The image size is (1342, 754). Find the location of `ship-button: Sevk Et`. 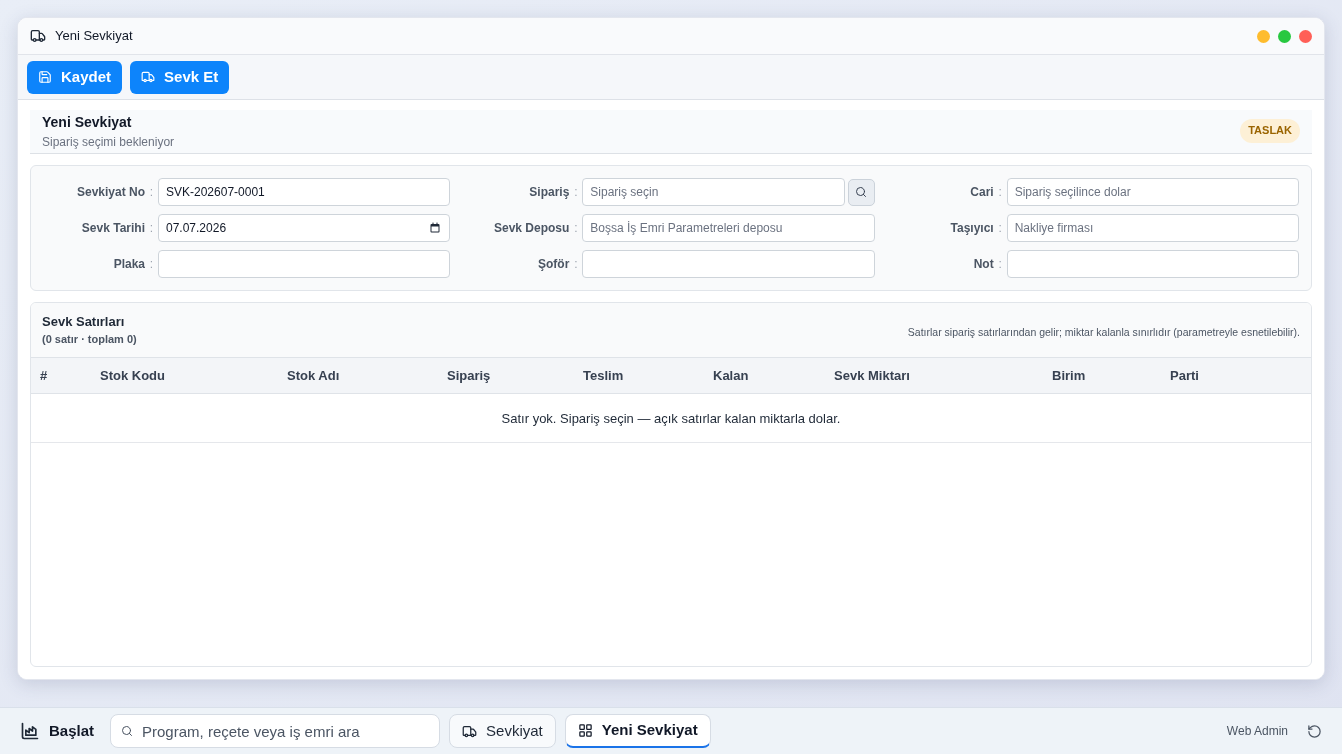

ship-button: Sevk Et is located at coordinates (180, 77).